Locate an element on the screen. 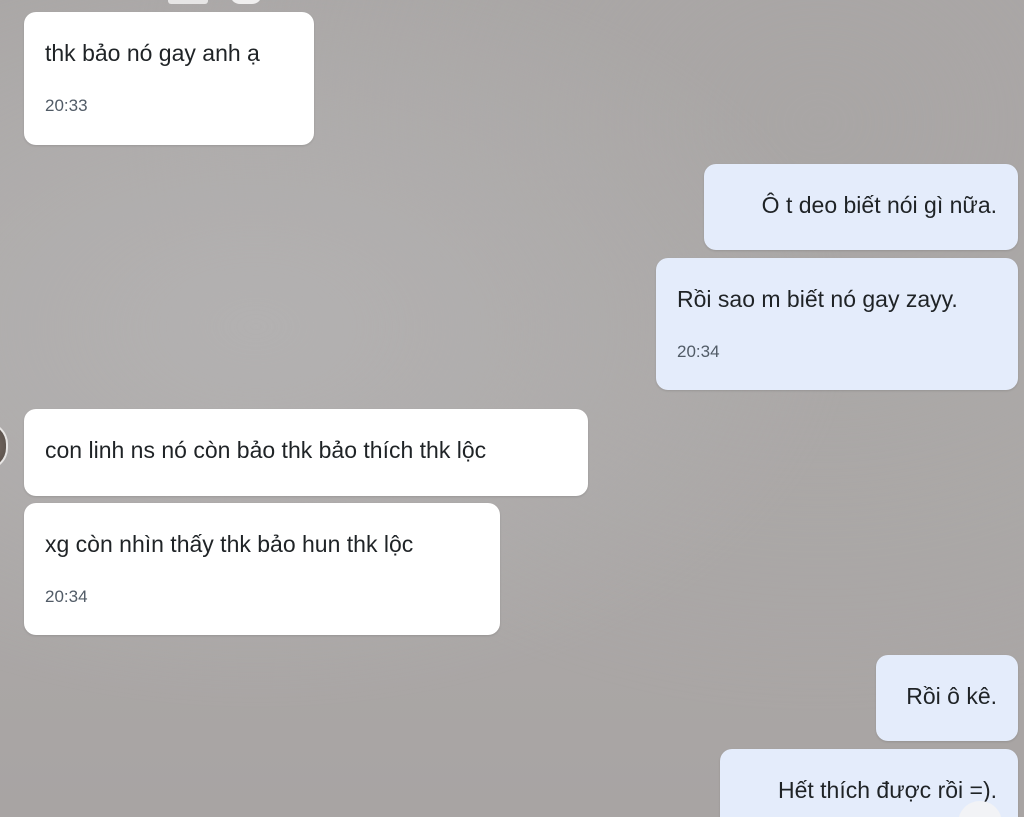 This screenshot has height=817, width=1024. message-text: Rồi sao m biết nó gay zayy. is located at coordinates (817, 299).